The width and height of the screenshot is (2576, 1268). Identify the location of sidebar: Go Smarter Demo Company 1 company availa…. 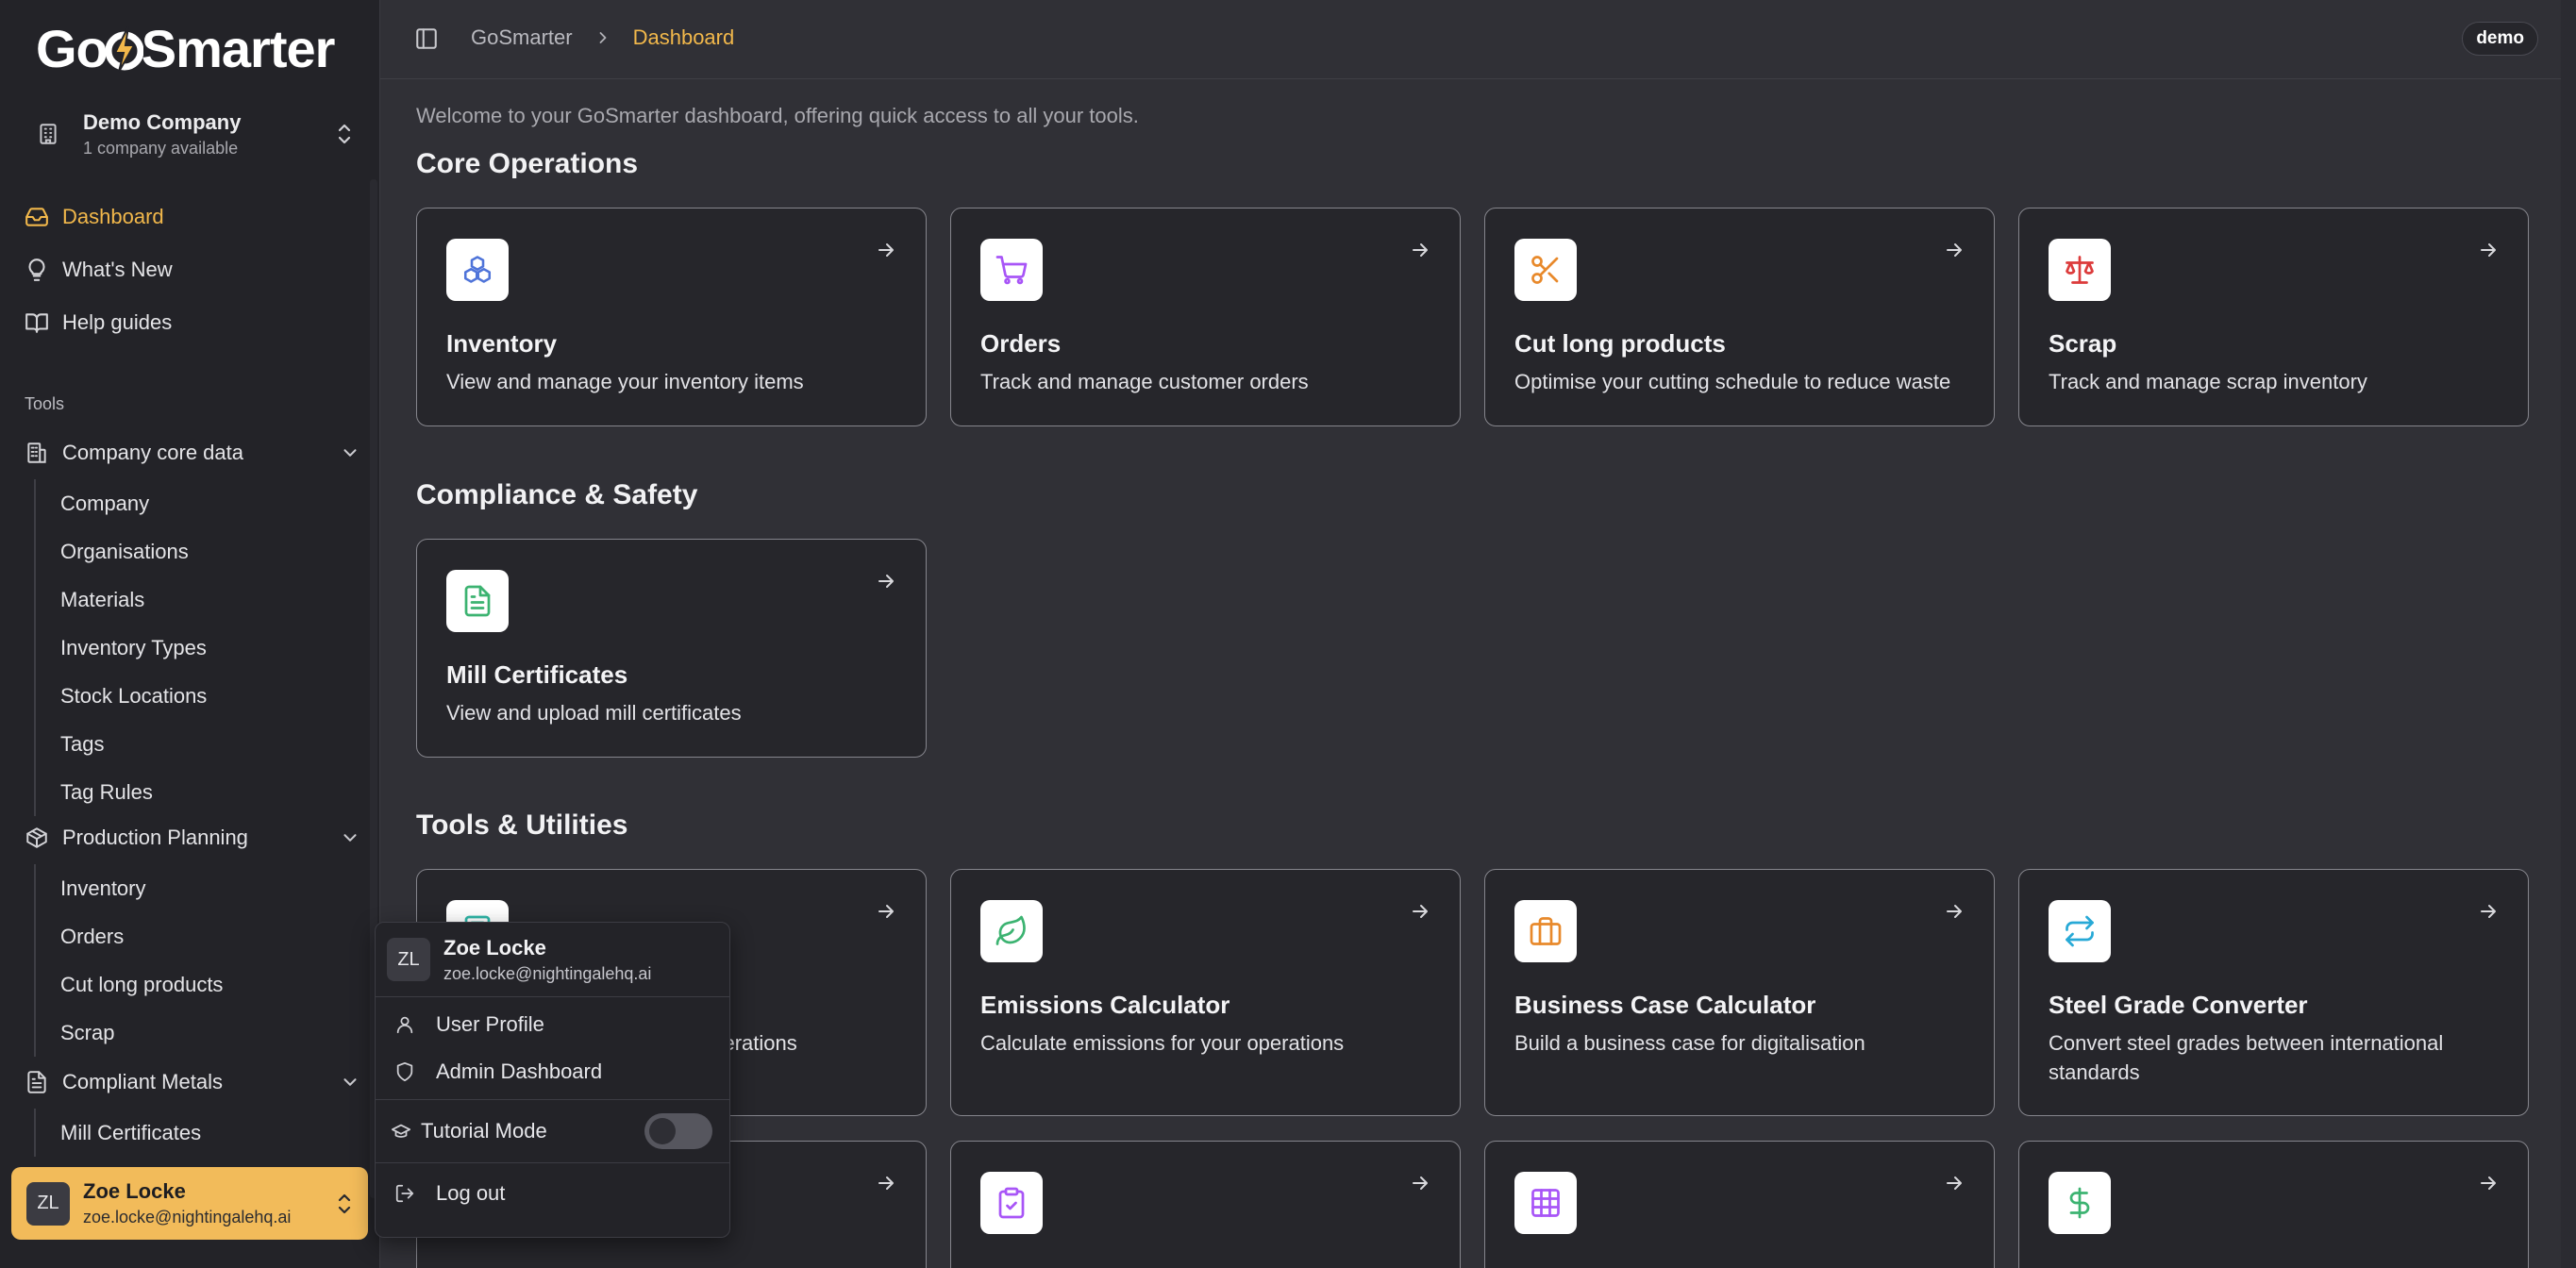
(190, 634).